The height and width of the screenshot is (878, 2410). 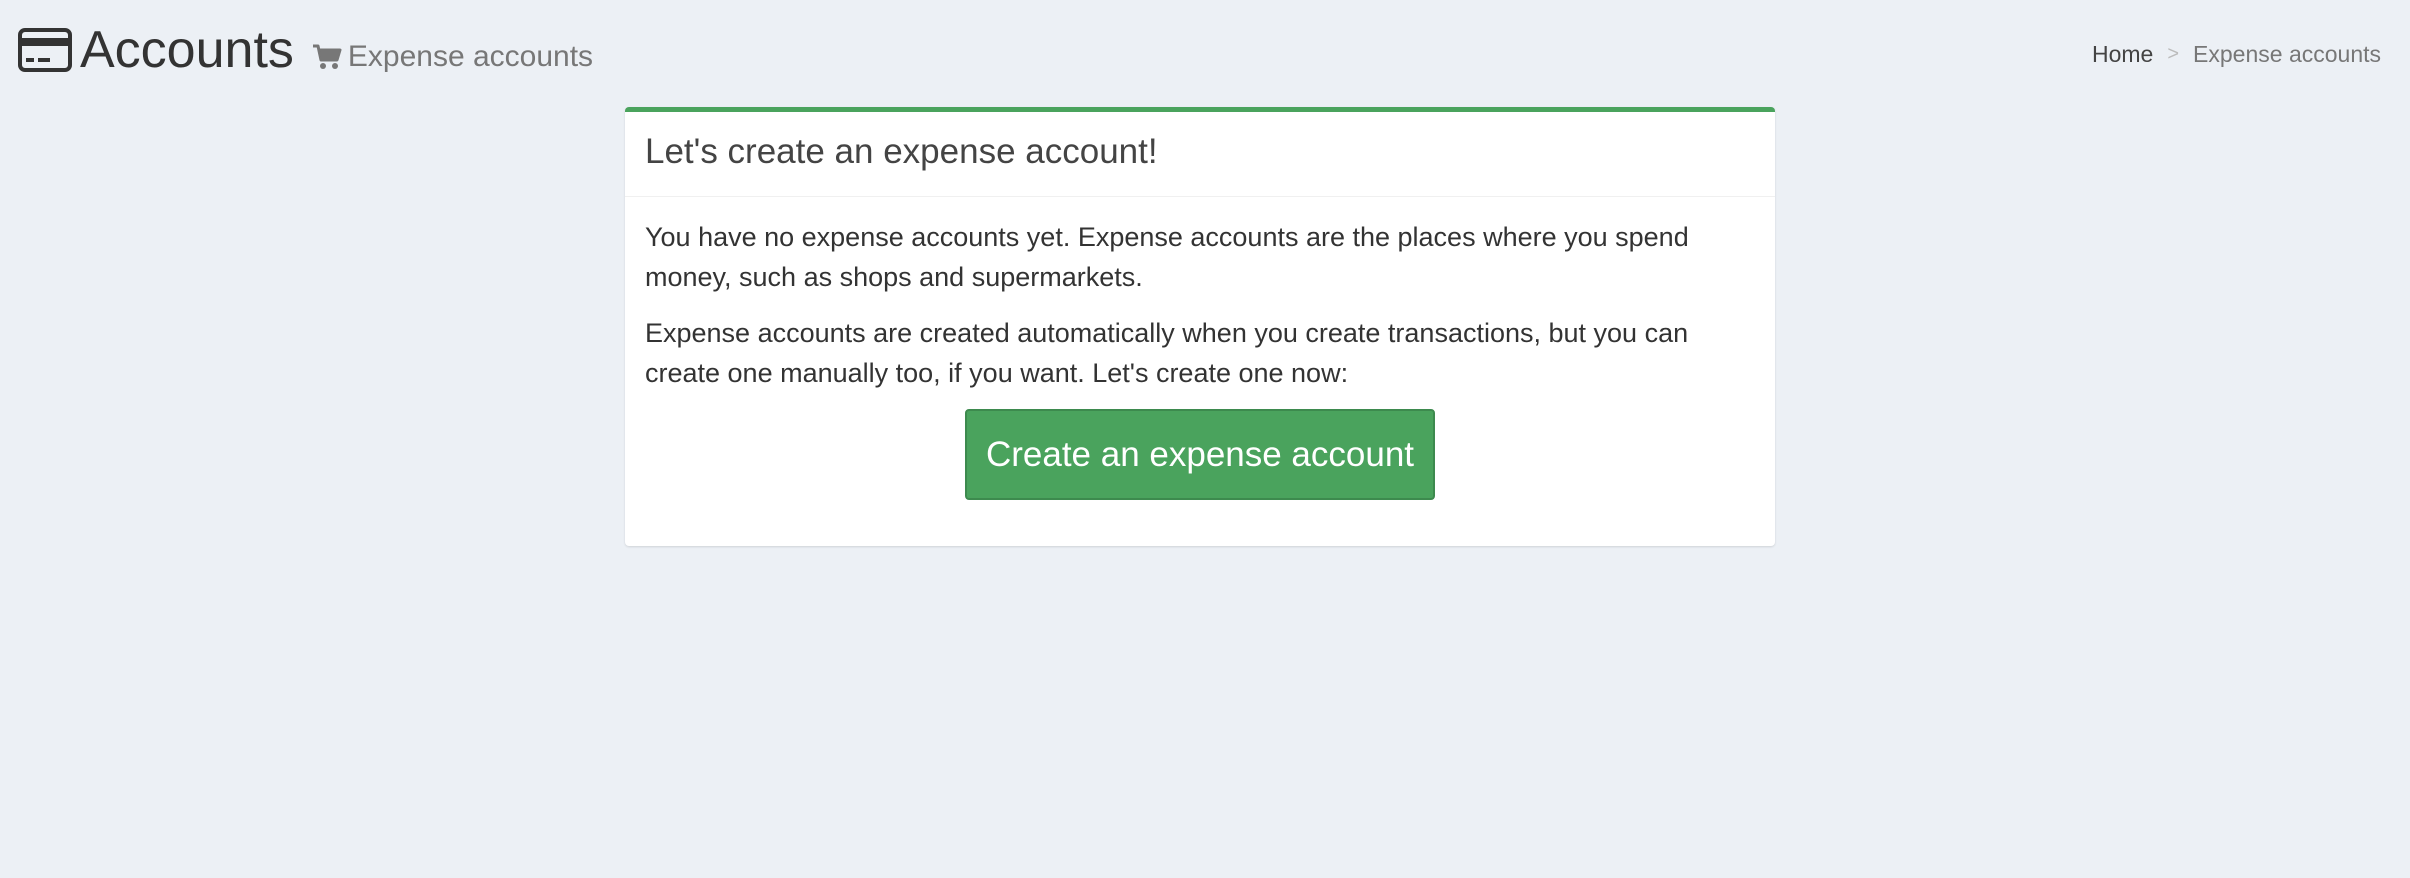 I want to click on page-title-text: Accounts, so click(x=187, y=50).